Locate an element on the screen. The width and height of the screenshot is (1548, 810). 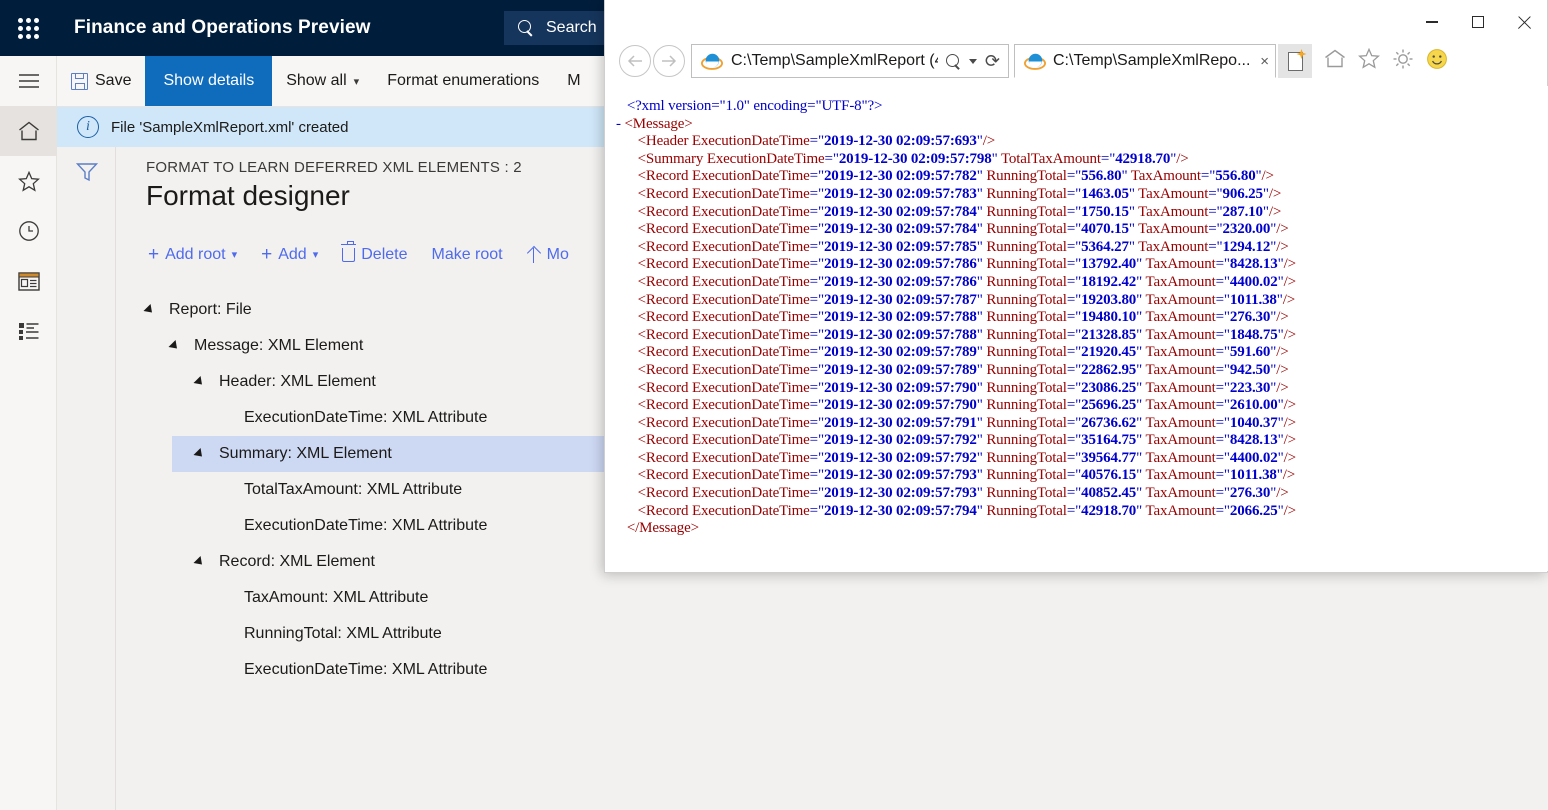
gear-glyph is located at coordinates (1403, 58).